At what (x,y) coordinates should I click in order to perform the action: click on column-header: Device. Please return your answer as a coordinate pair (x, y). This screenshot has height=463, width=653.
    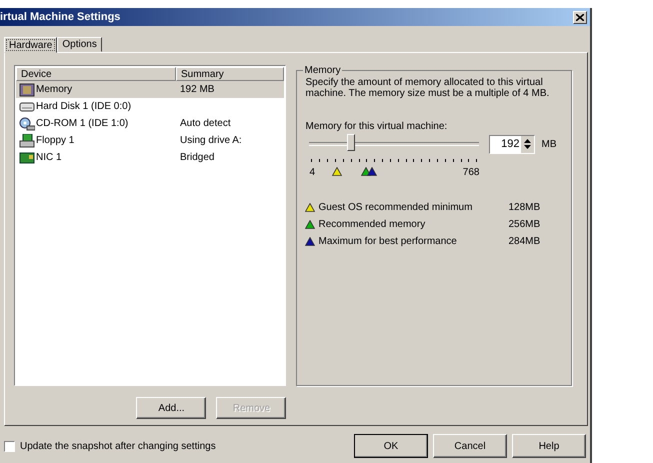
    Looking at the image, I should click on (96, 74).